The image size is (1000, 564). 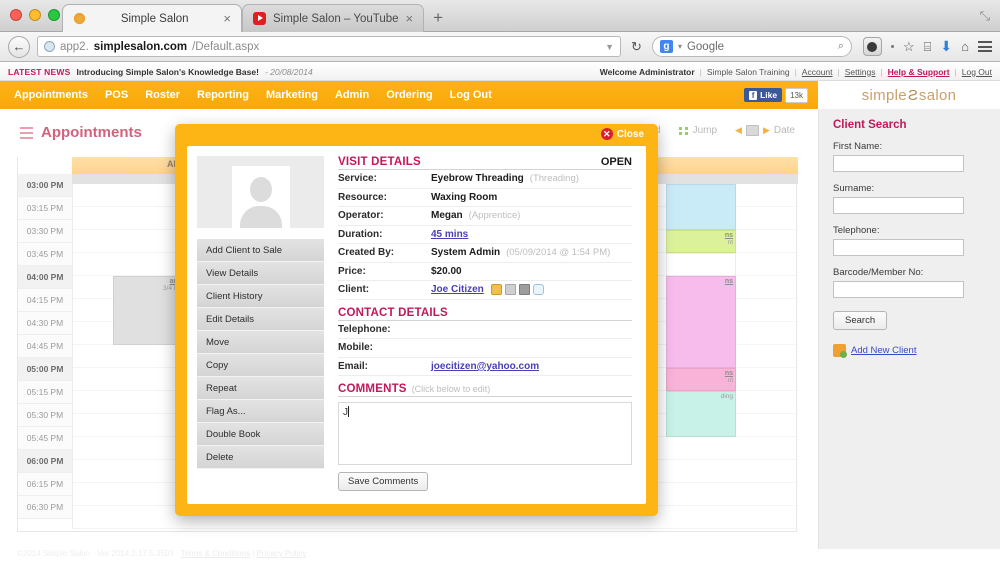 What do you see at coordinates (524, 290) in the screenshot?
I see `print-person-icon` at bounding box center [524, 290].